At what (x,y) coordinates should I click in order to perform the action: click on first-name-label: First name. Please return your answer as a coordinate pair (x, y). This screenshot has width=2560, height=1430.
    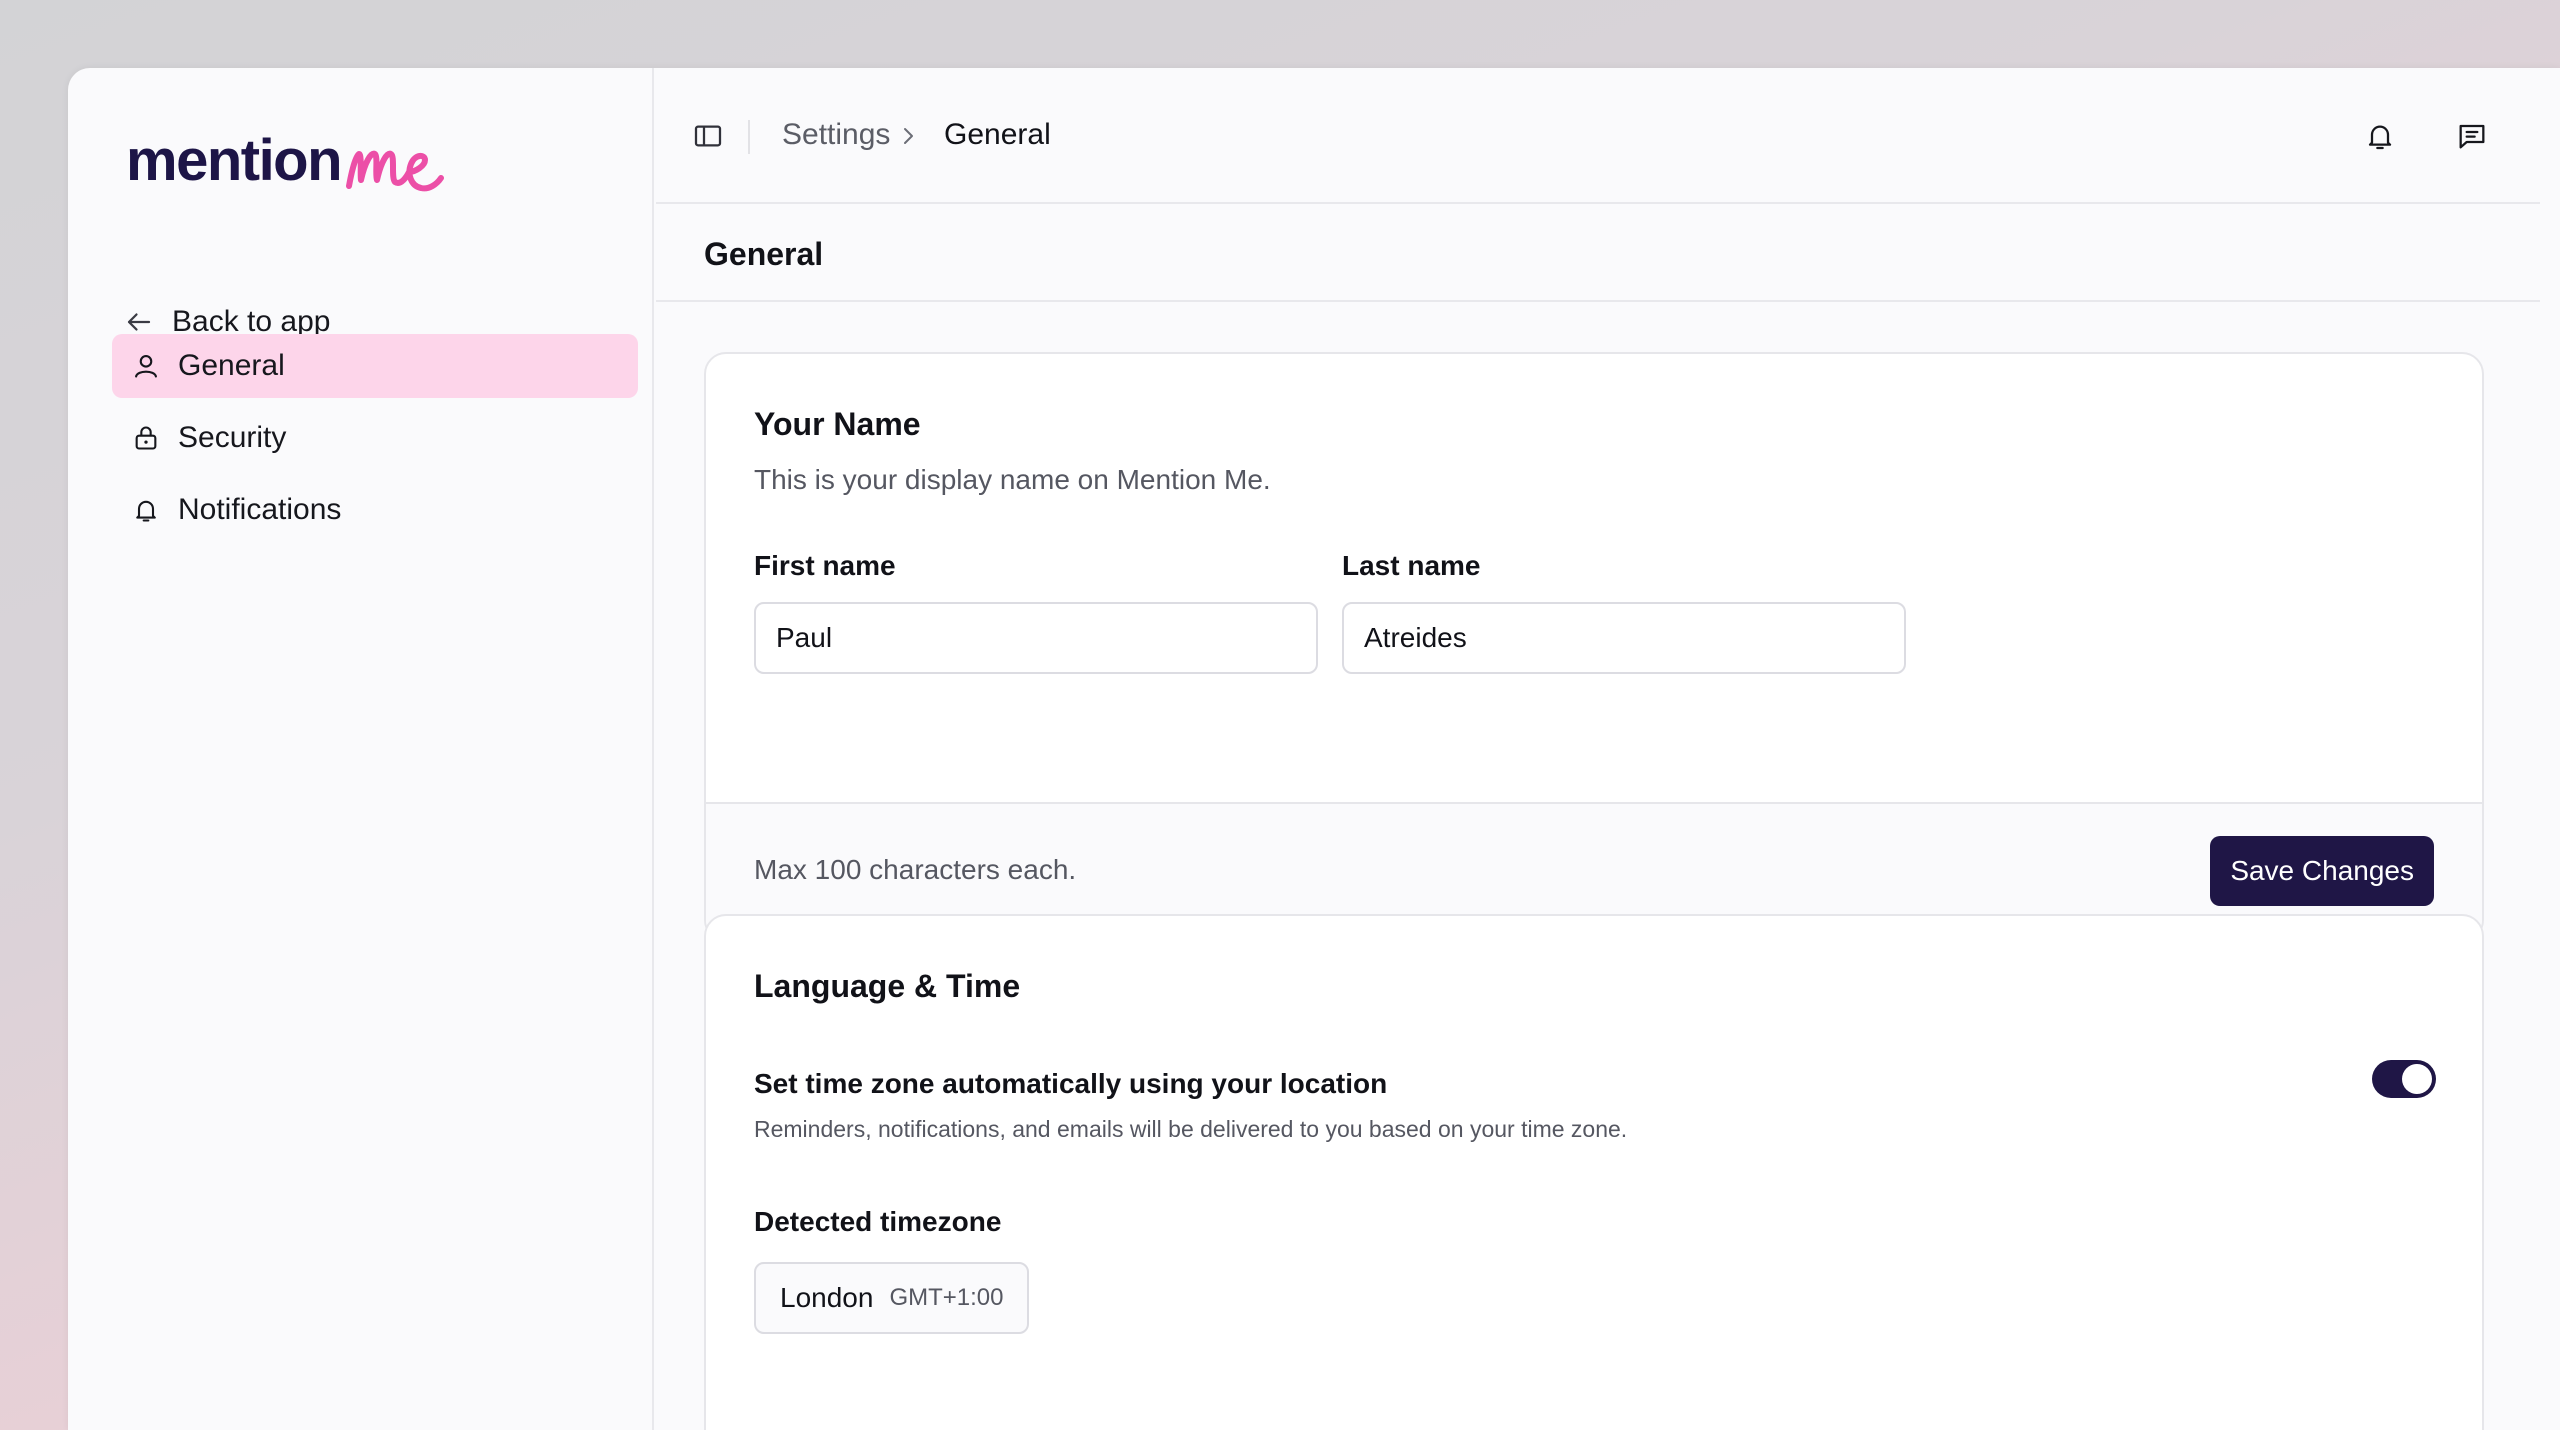
    Looking at the image, I should click on (825, 565).